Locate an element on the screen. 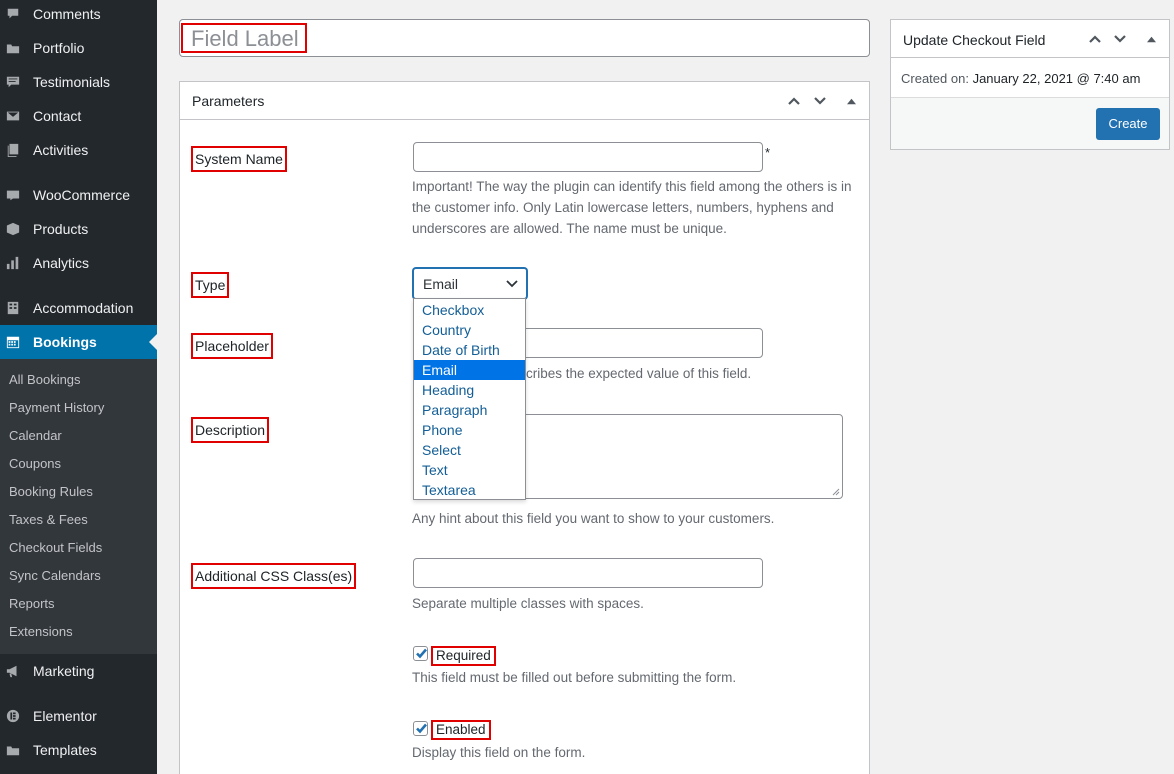  required-label: Required is located at coordinates (463, 656).